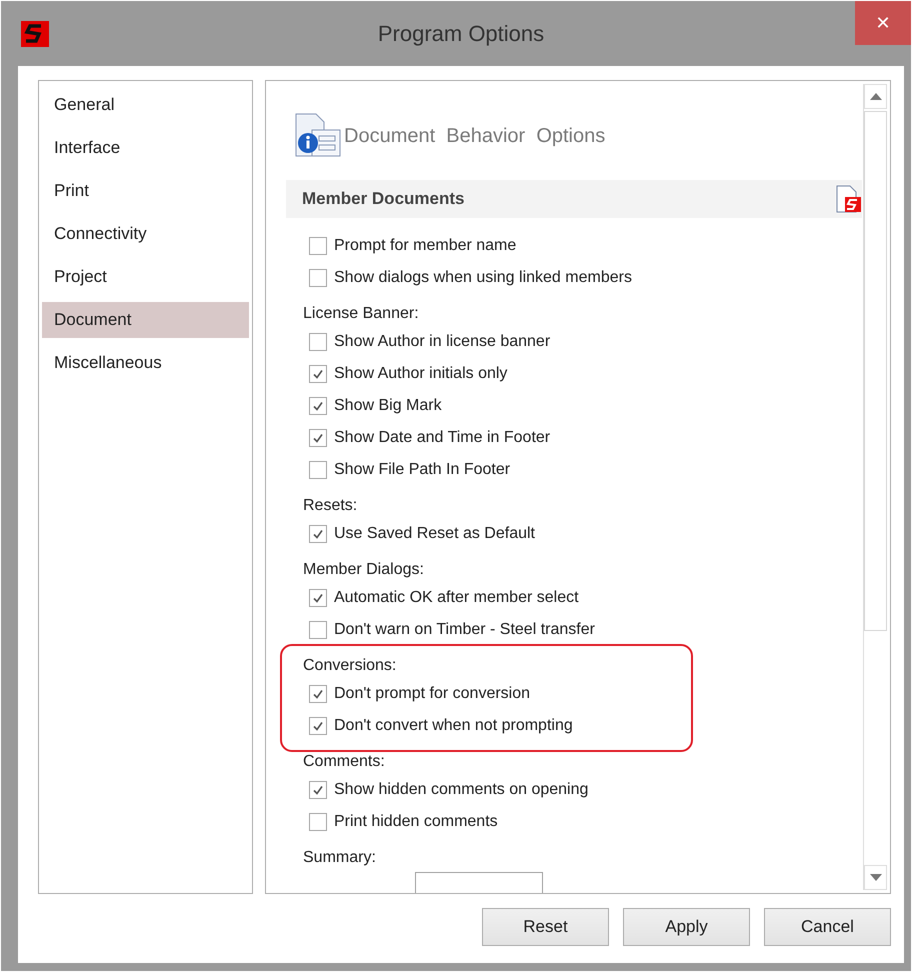  Describe the element at coordinates (145, 363) in the screenshot. I see `category-item: Miscellaneous` at that location.